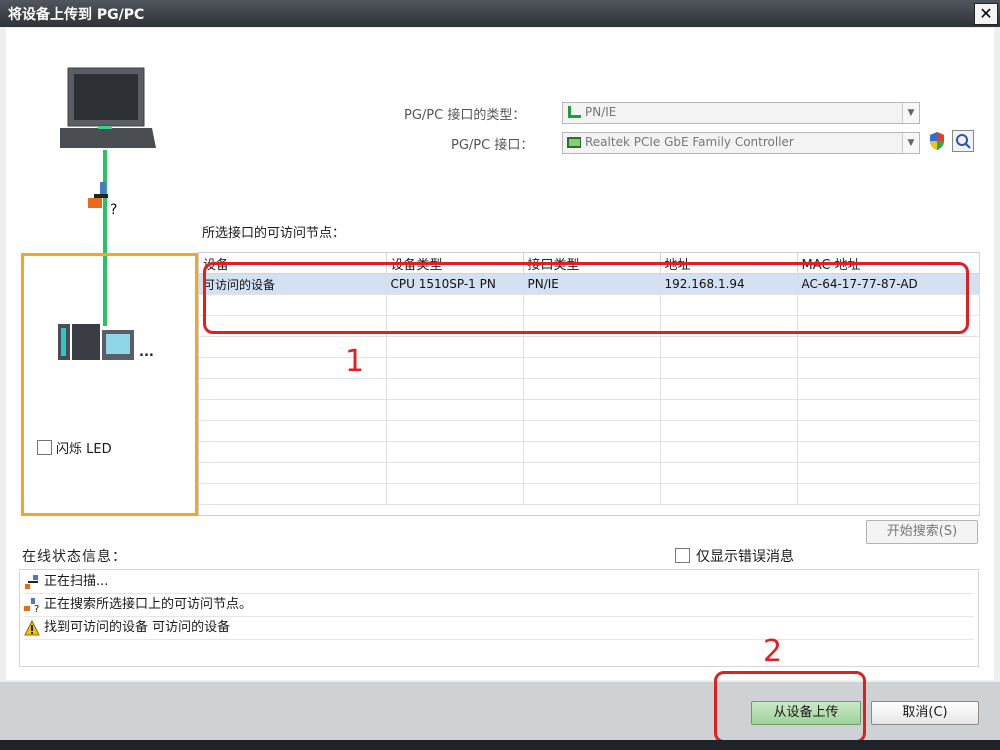 The height and width of the screenshot is (750, 1000). What do you see at coordinates (32, 628) in the screenshot?
I see `warning-icon` at bounding box center [32, 628].